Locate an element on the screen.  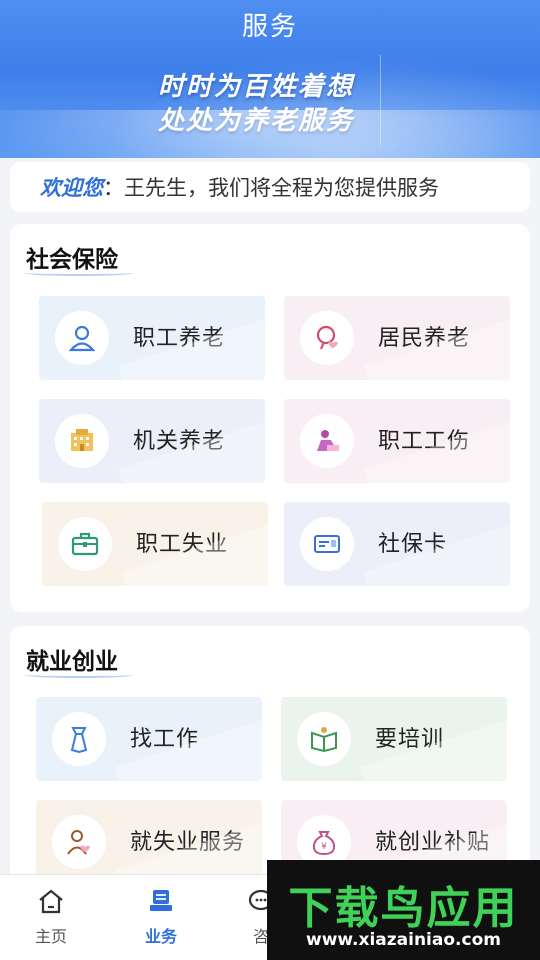
business-icon is located at coordinates (161, 901).